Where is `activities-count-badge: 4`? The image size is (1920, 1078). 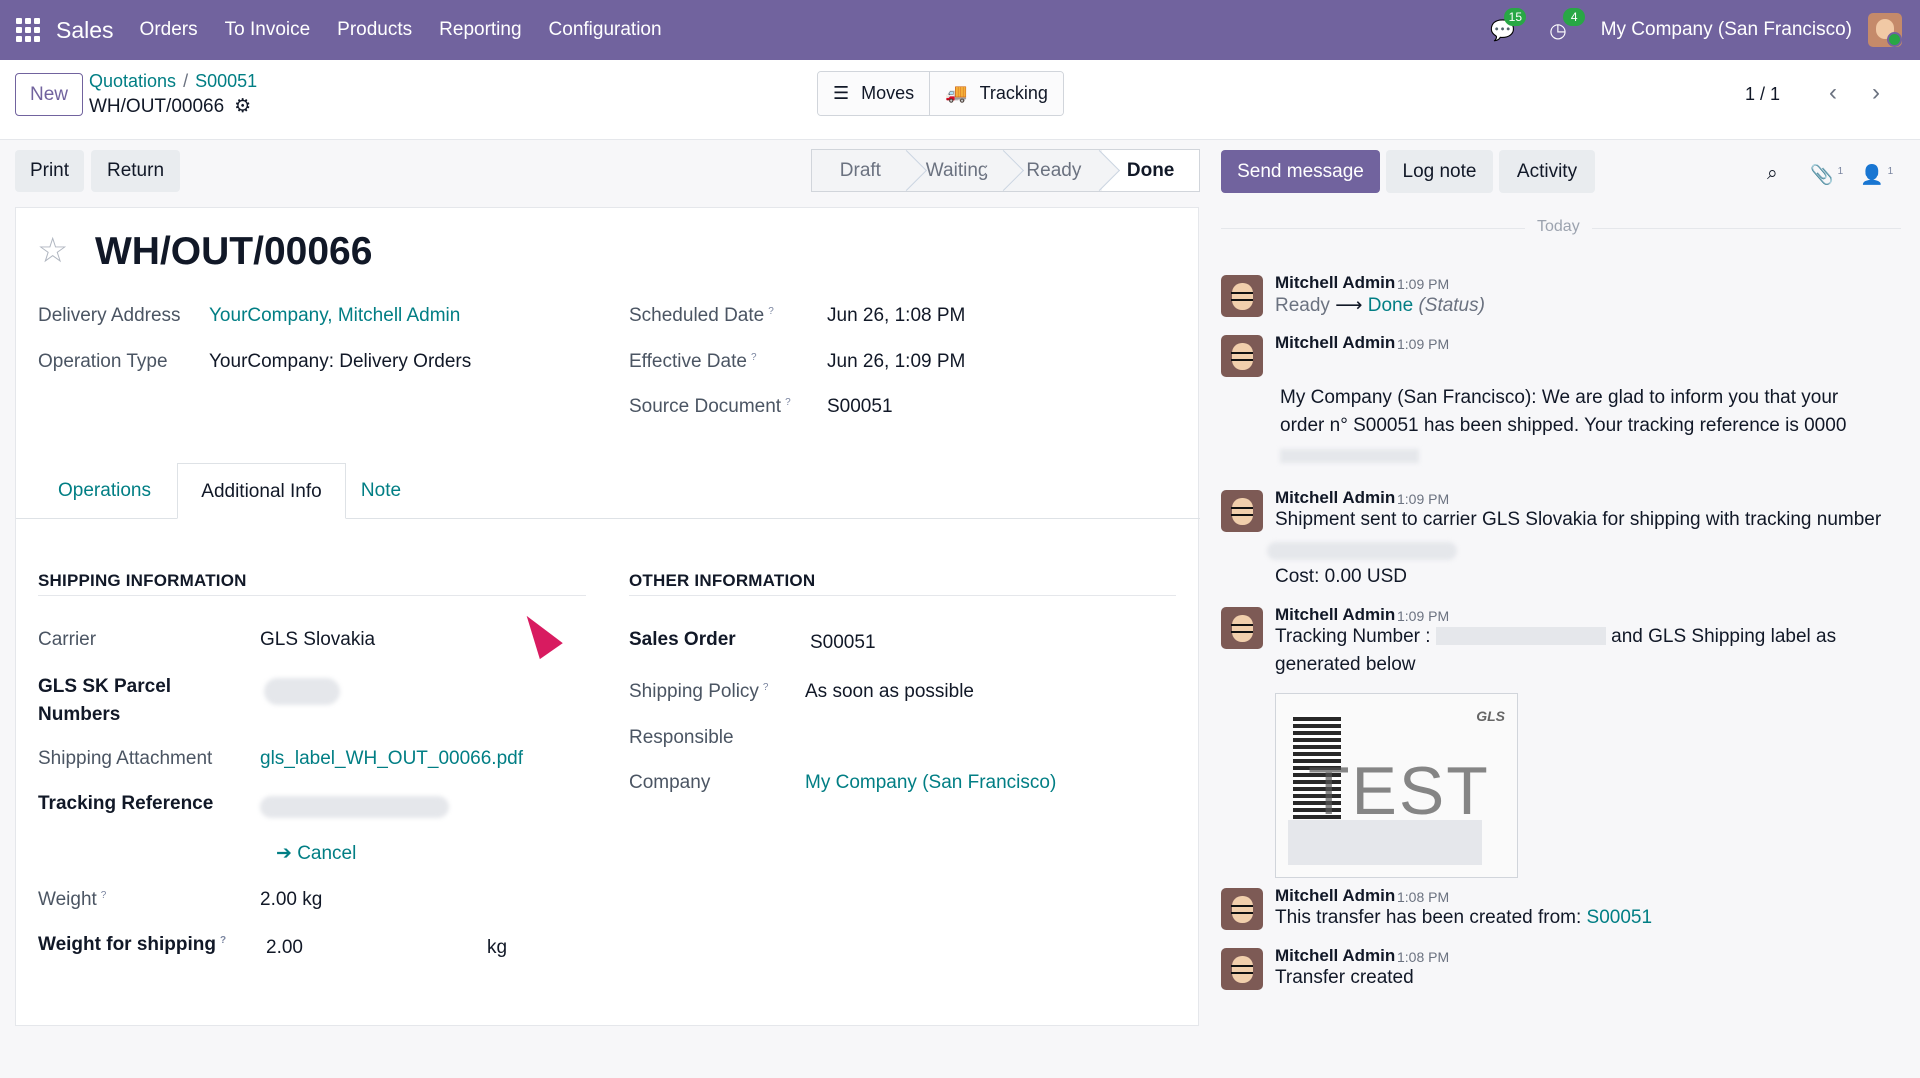
activities-count-badge: 4 is located at coordinates (1574, 16).